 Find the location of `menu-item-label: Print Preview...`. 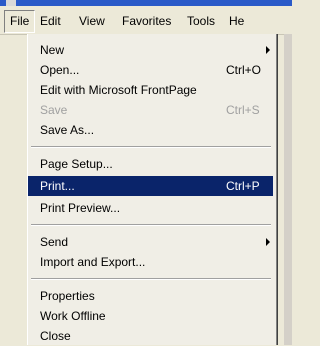

menu-item-label: Print Preview... is located at coordinates (80, 208).